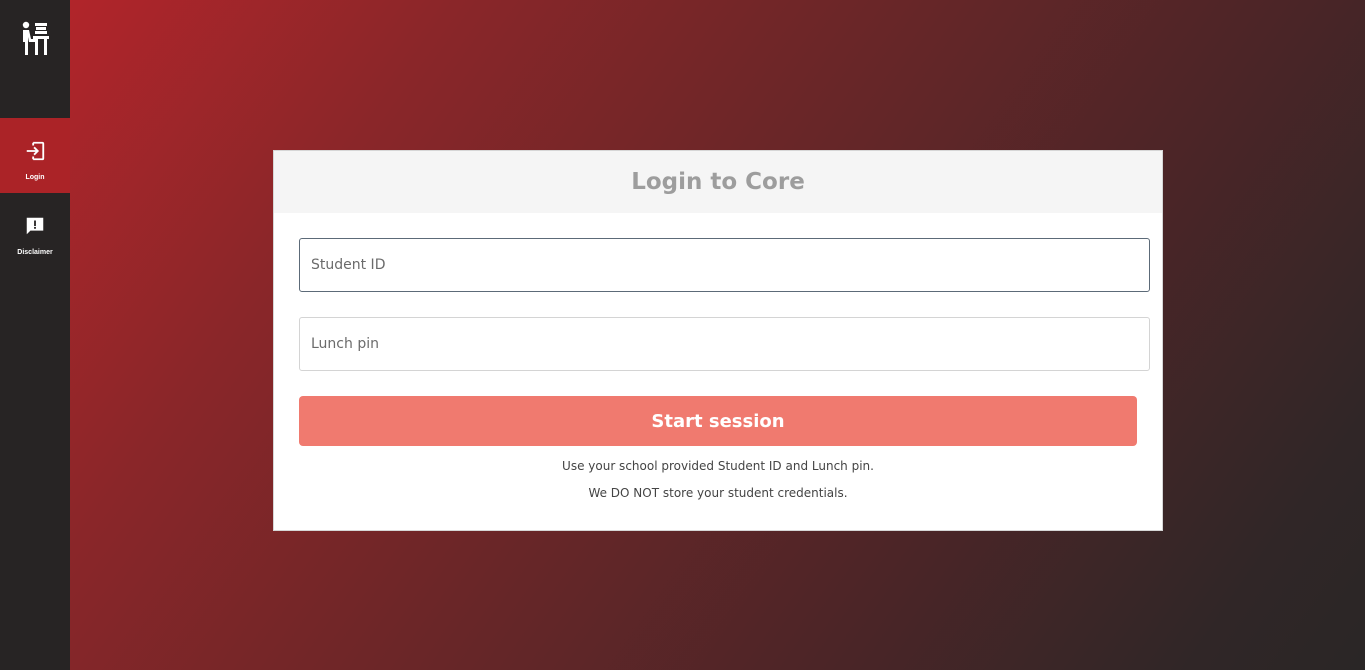 This screenshot has width=1365, height=670. I want to click on sidebar-item-disclaimer: Disclaimer, so click(35, 230).